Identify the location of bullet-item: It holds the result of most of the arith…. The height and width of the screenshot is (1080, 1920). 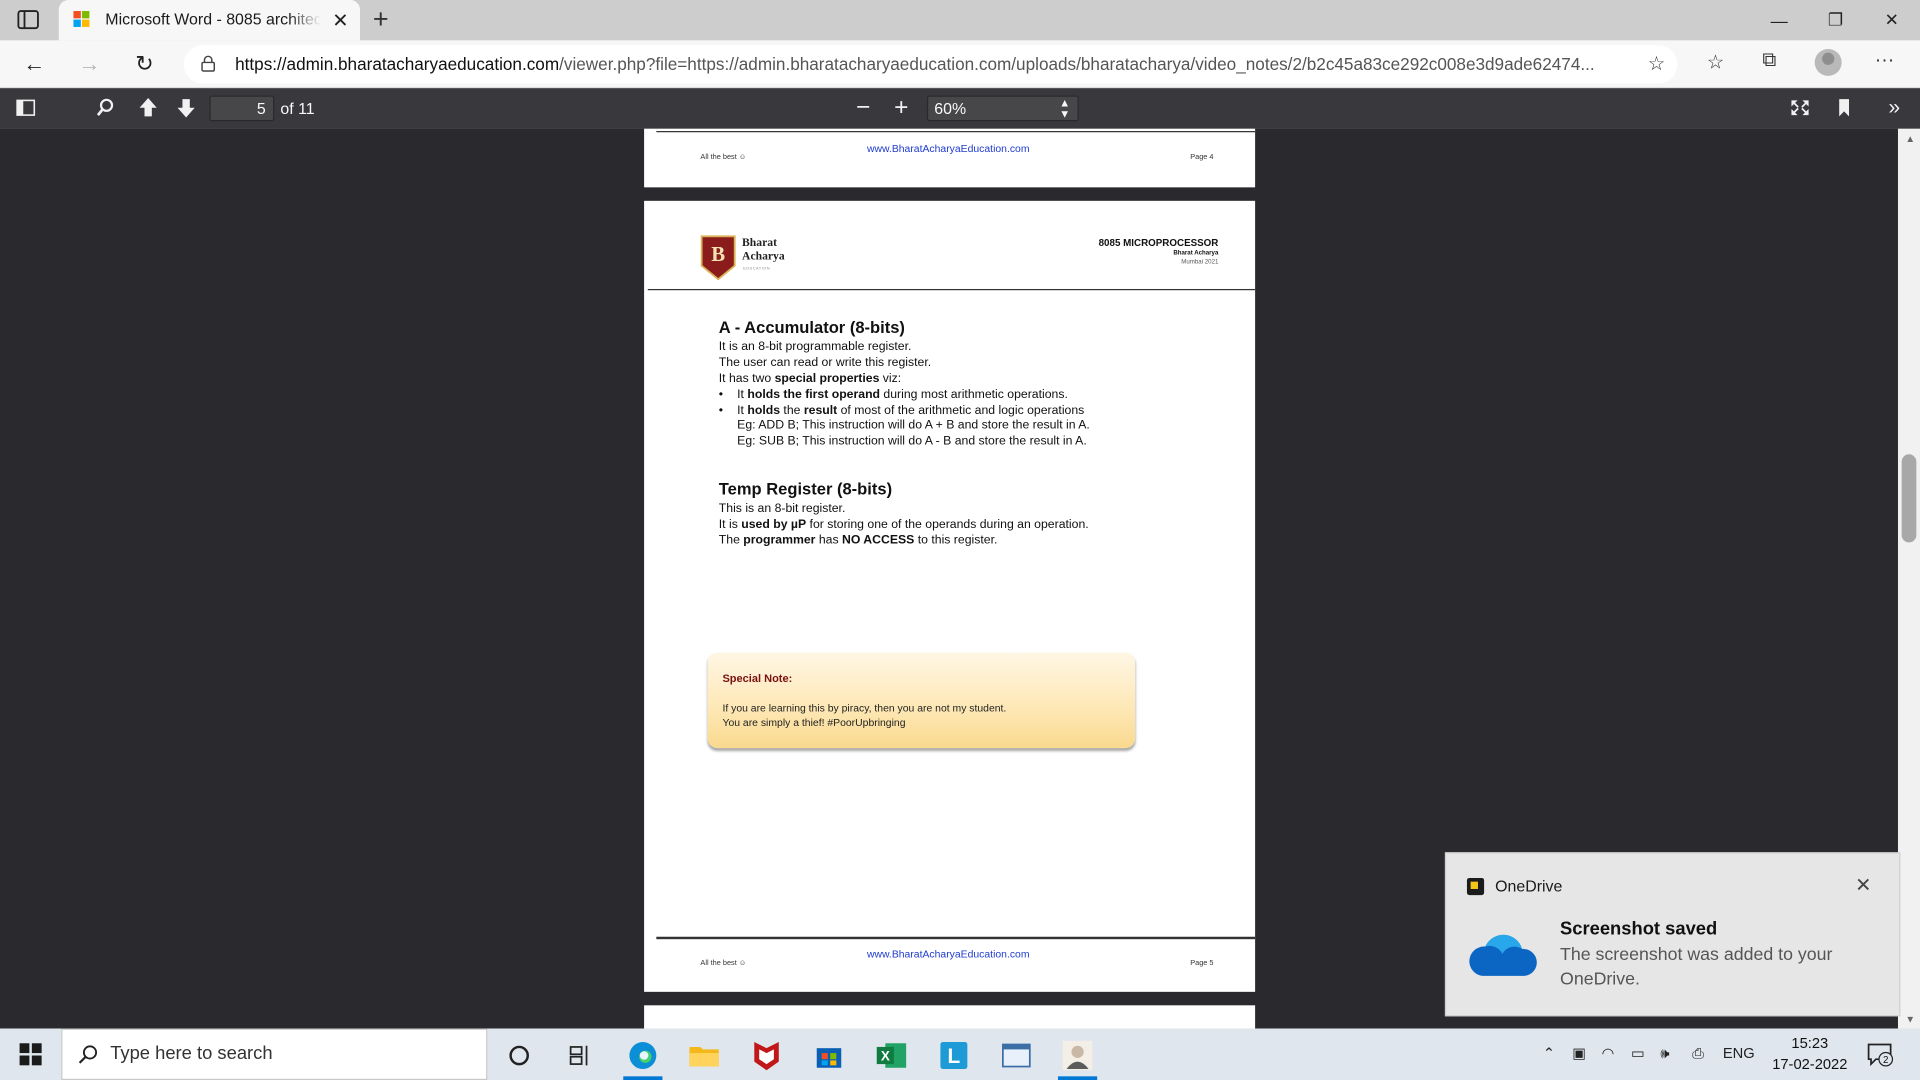
(911, 411).